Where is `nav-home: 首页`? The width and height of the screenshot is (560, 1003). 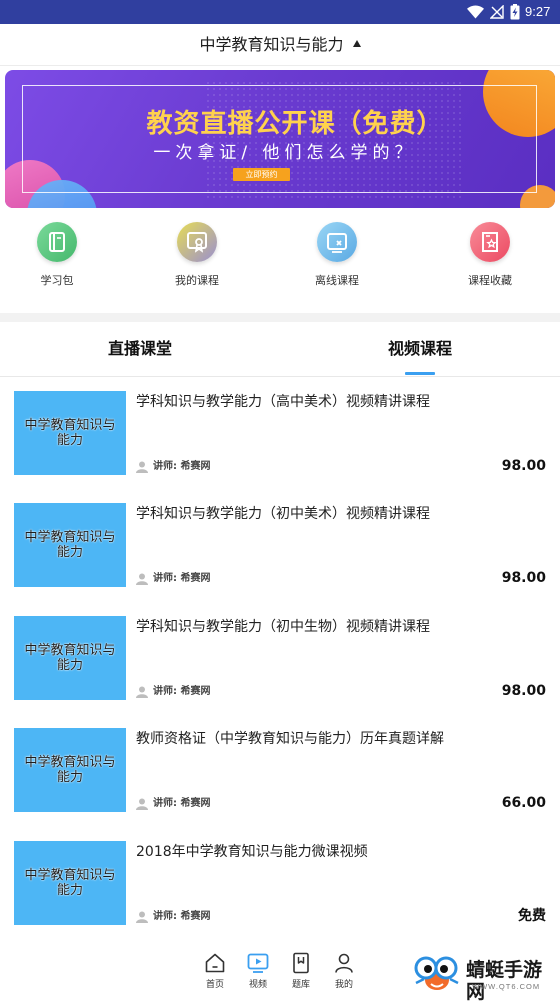 nav-home: 首页 is located at coordinates (215, 972).